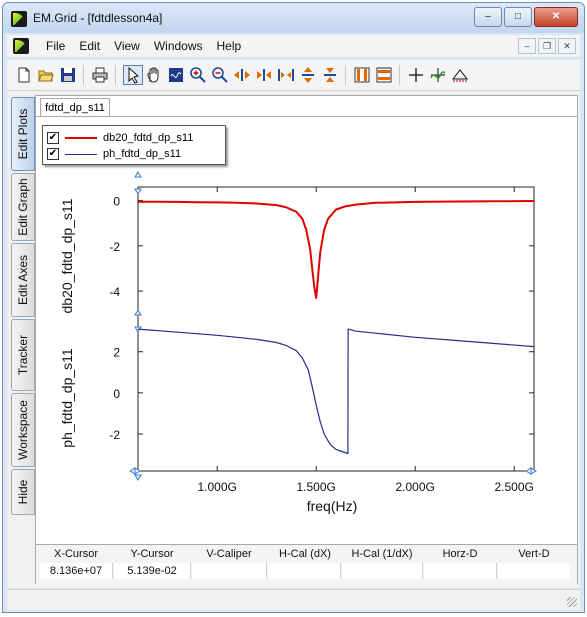 The width and height of the screenshot is (587, 617). I want to click on side-tab-tracker: Tracker, so click(23, 355).